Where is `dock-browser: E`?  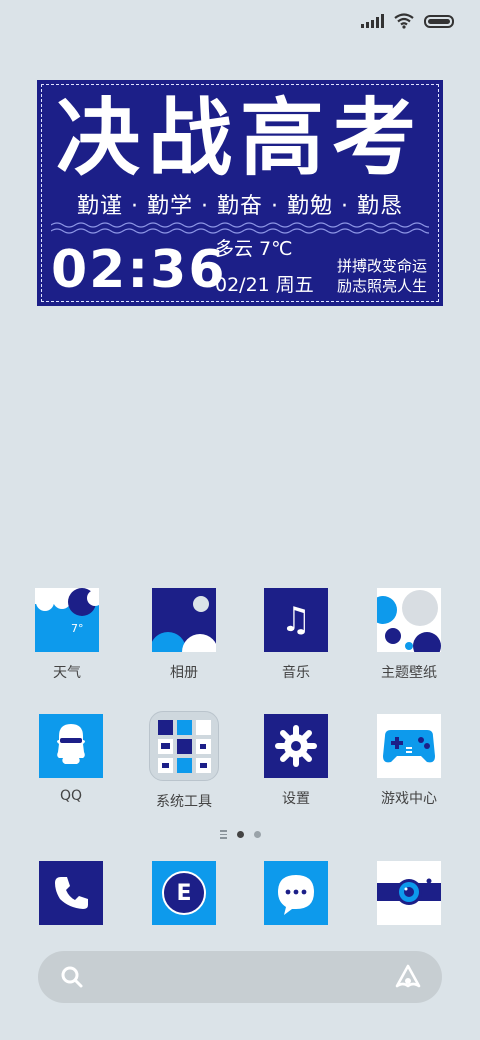 dock-browser: E is located at coordinates (184, 893).